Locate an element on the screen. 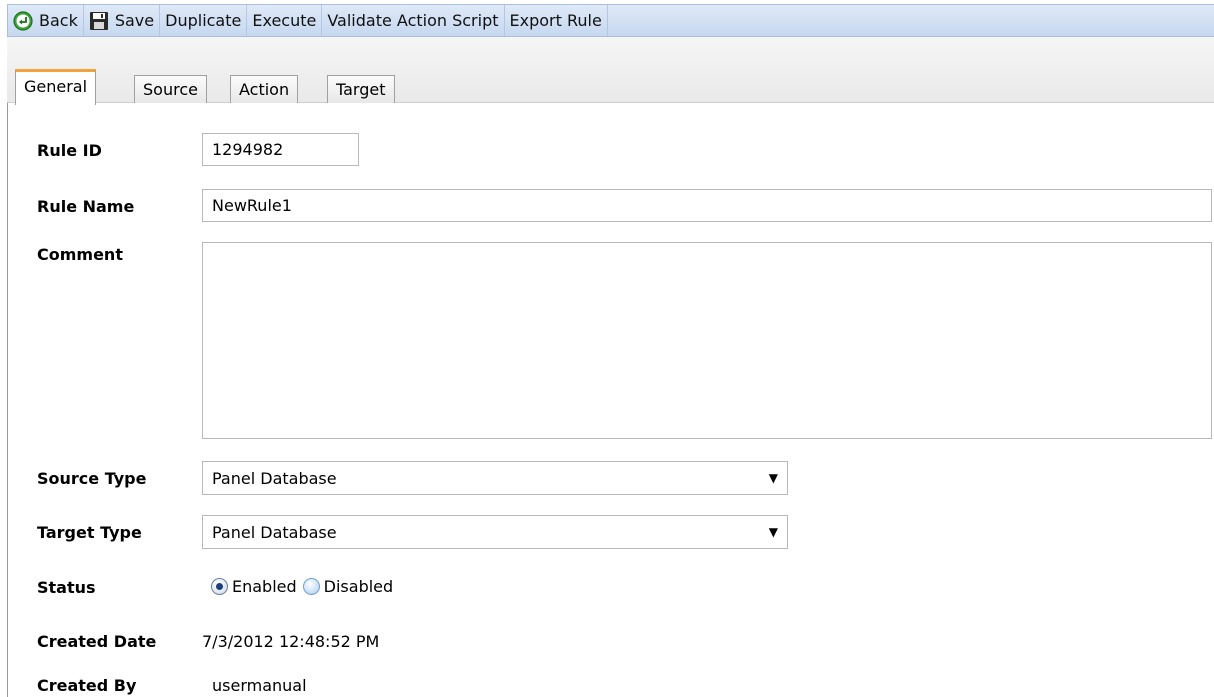 Image resolution: width=1214 pixels, height=697 pixels. status-enabled-radio is located at coordinates (219, 586).